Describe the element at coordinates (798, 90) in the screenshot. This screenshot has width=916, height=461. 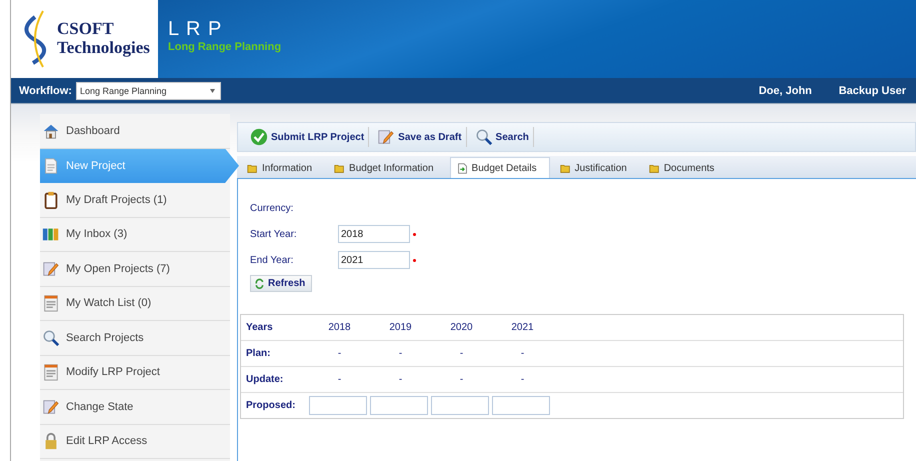
I see `user-name: Doe, John` at that location.